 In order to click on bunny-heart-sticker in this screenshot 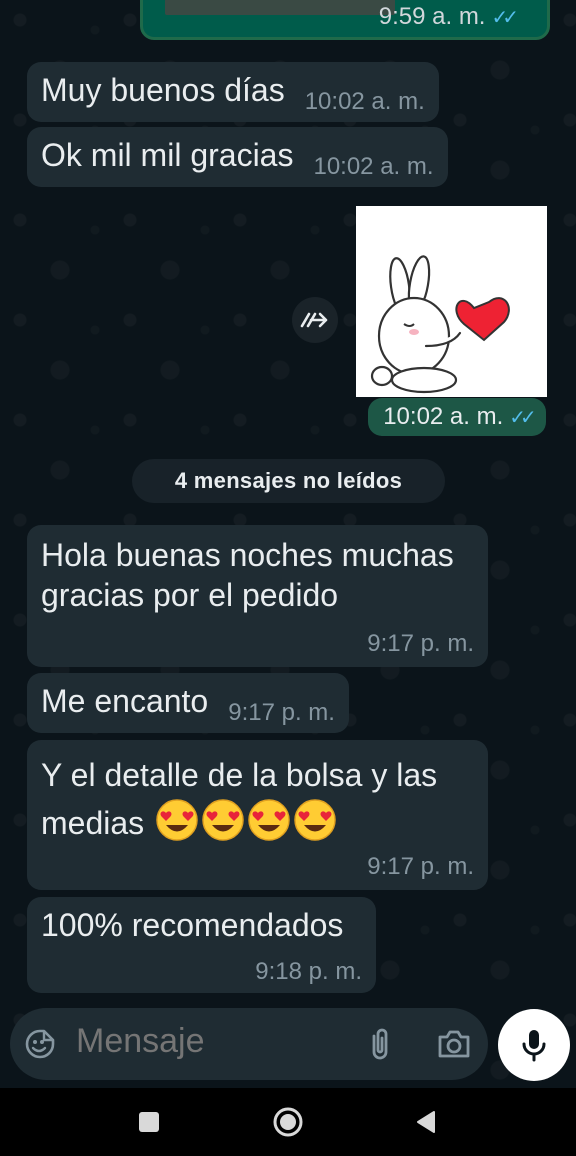, I will do `click(440, 324)`.